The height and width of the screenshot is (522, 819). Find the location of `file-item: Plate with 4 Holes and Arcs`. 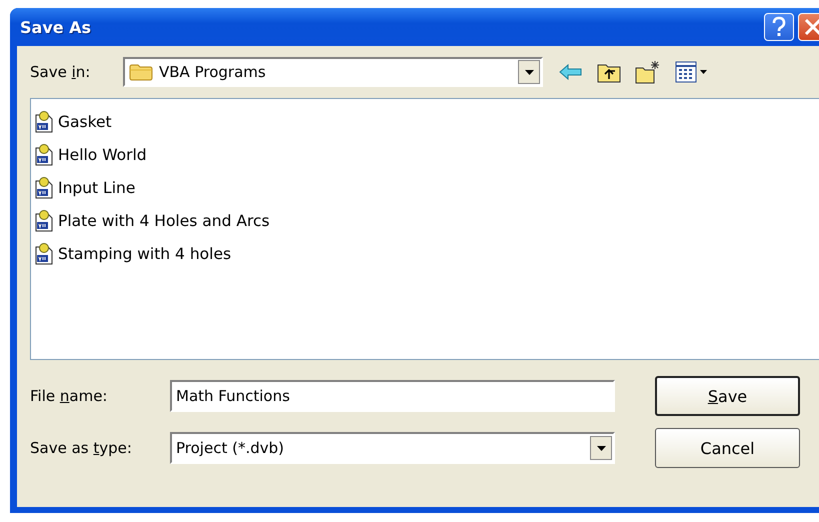

file-item: Plate with 4 Holes and Arcs is located at coordinates (152, 220).